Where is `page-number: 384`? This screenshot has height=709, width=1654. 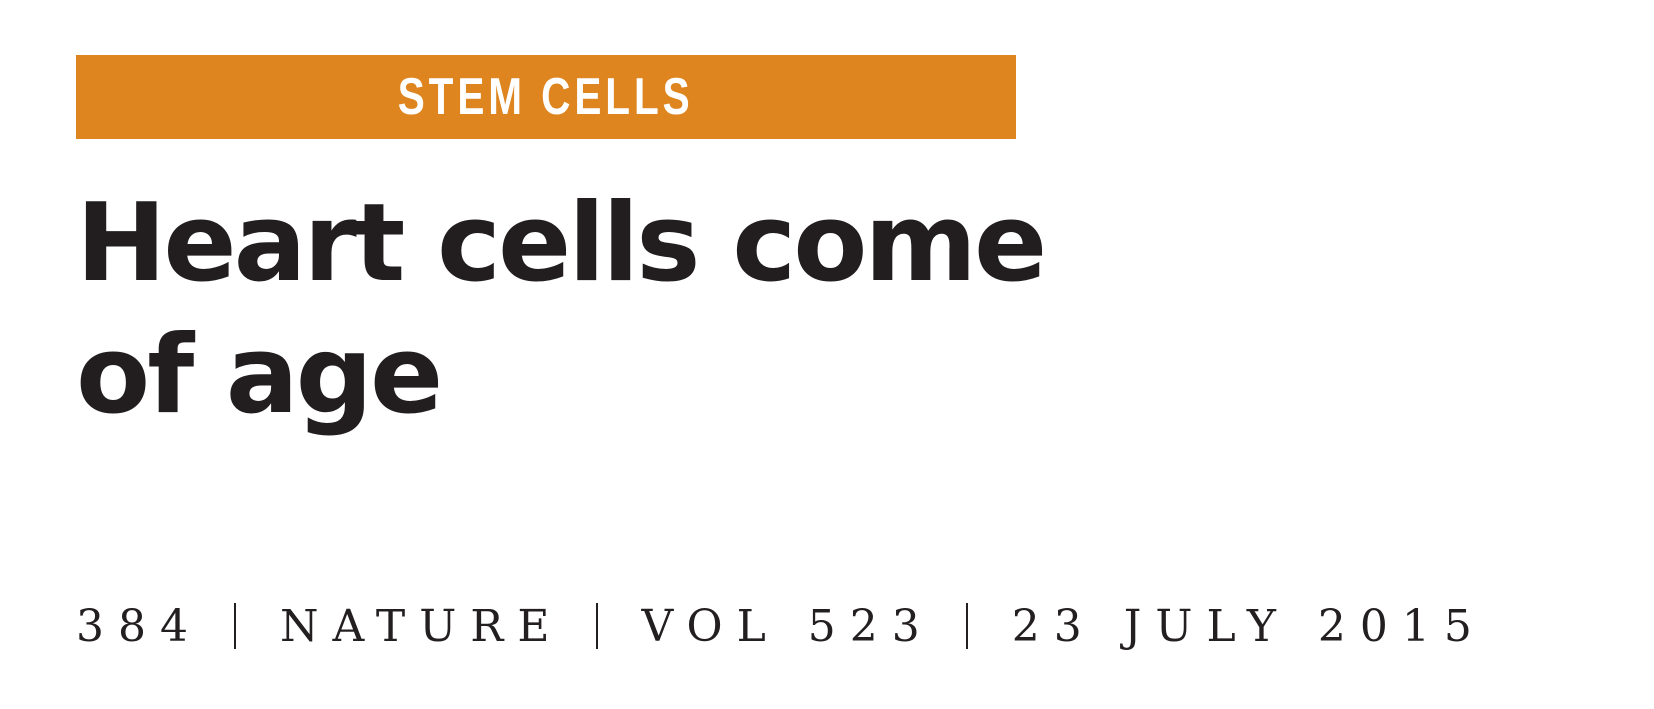 page-number: 384 is located at coordinates (139, 626).